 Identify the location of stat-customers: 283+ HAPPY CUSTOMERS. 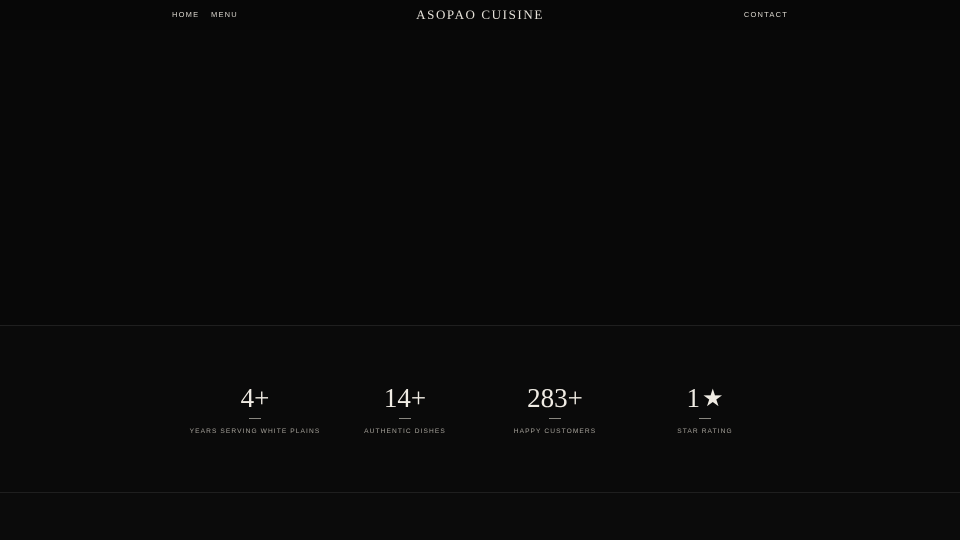
(555, 406).